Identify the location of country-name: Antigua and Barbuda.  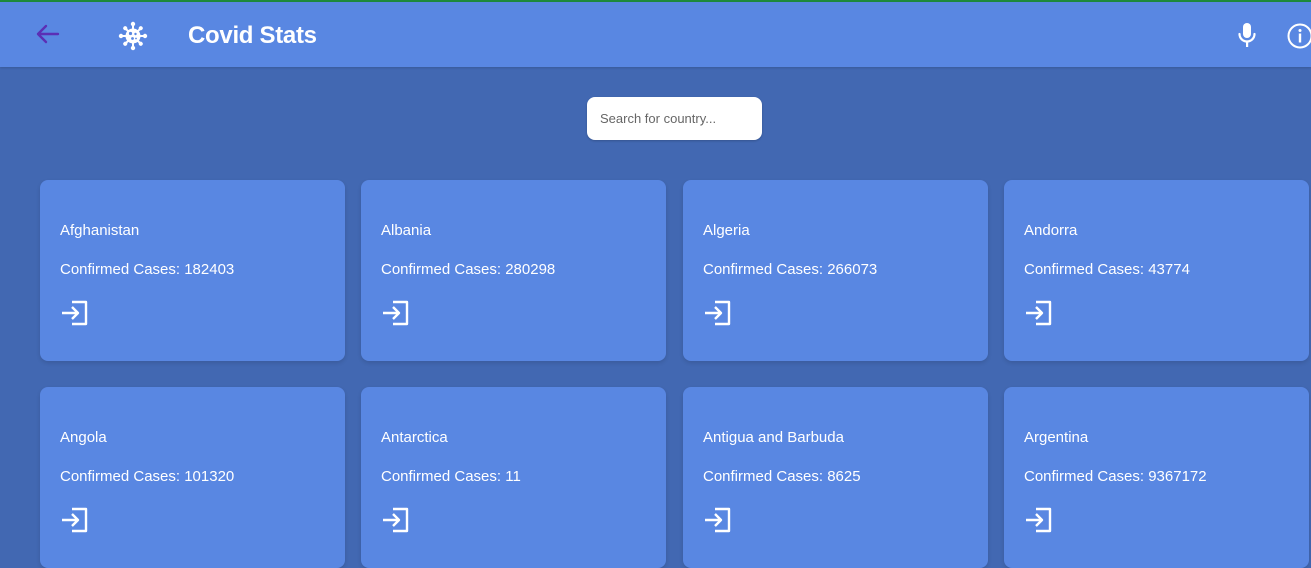
(773, 438).